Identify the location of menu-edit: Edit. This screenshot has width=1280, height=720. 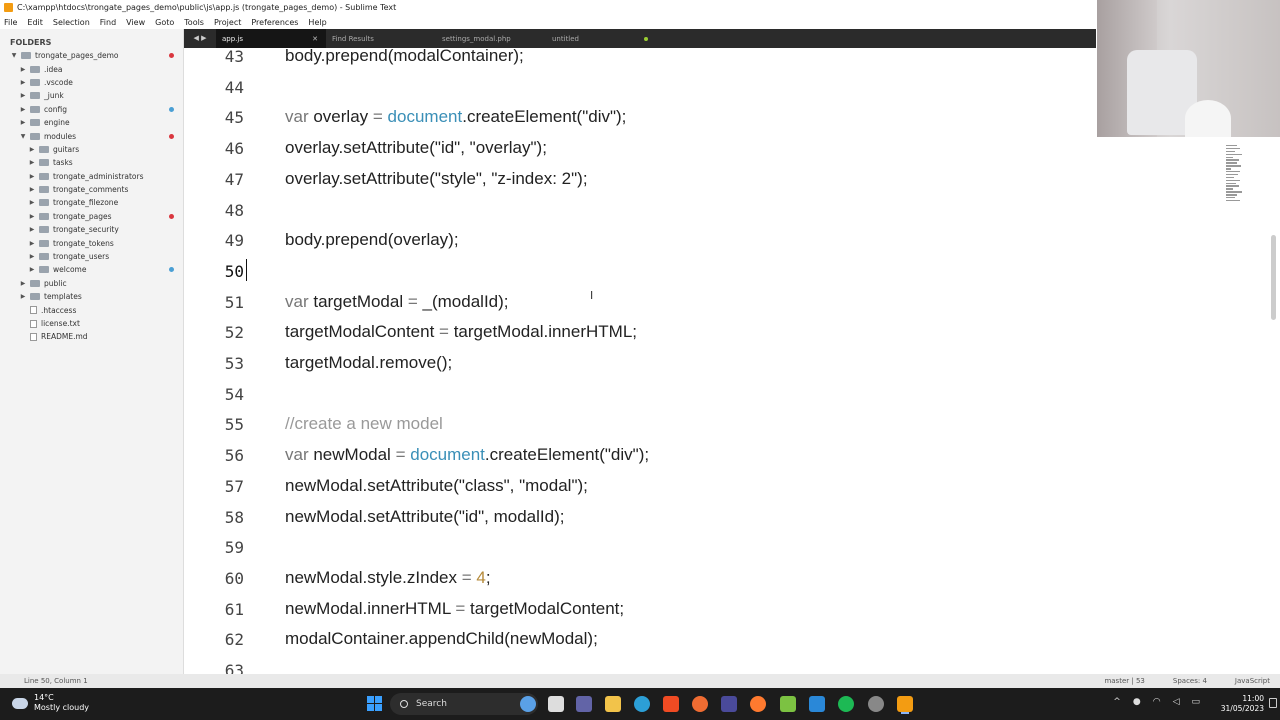
(35, 22).